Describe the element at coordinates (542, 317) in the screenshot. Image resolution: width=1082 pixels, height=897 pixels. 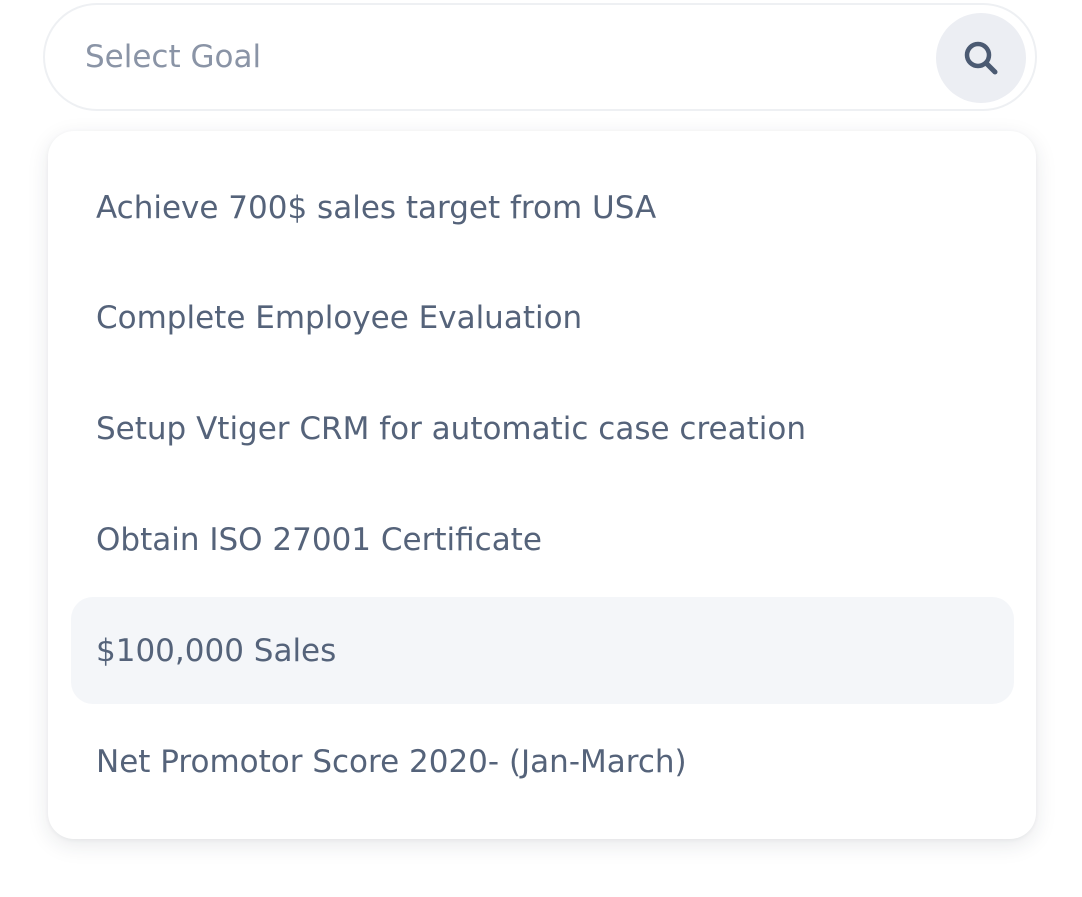
I see `goal-option: Complete Employee Evaluation` at that location.